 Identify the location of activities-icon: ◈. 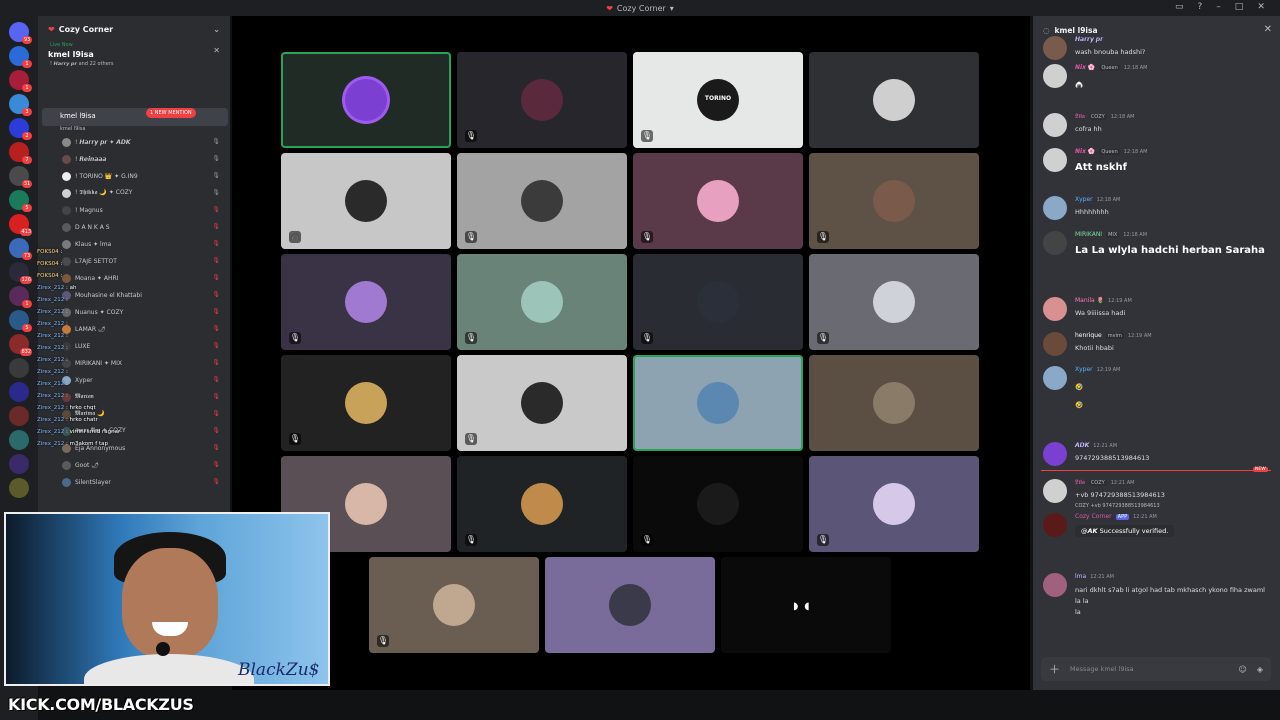
(1260, 669).